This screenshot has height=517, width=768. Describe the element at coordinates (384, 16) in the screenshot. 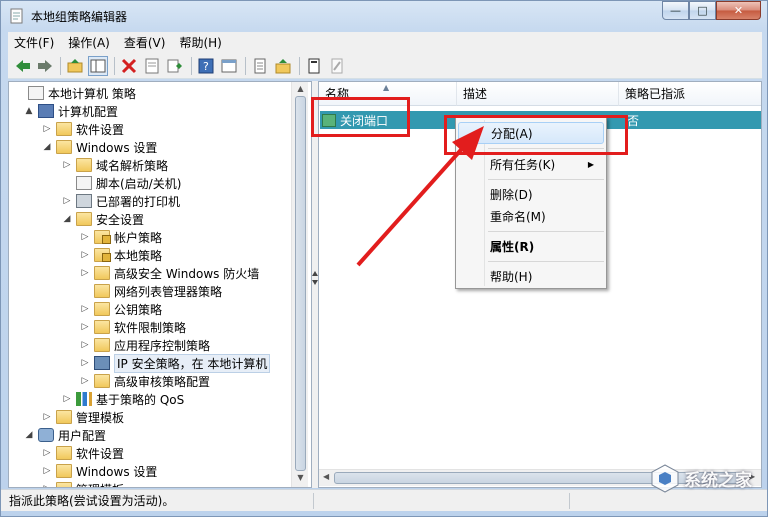

I see `title-bar: 本地组策略编辑器 — □ ✕` at that location.